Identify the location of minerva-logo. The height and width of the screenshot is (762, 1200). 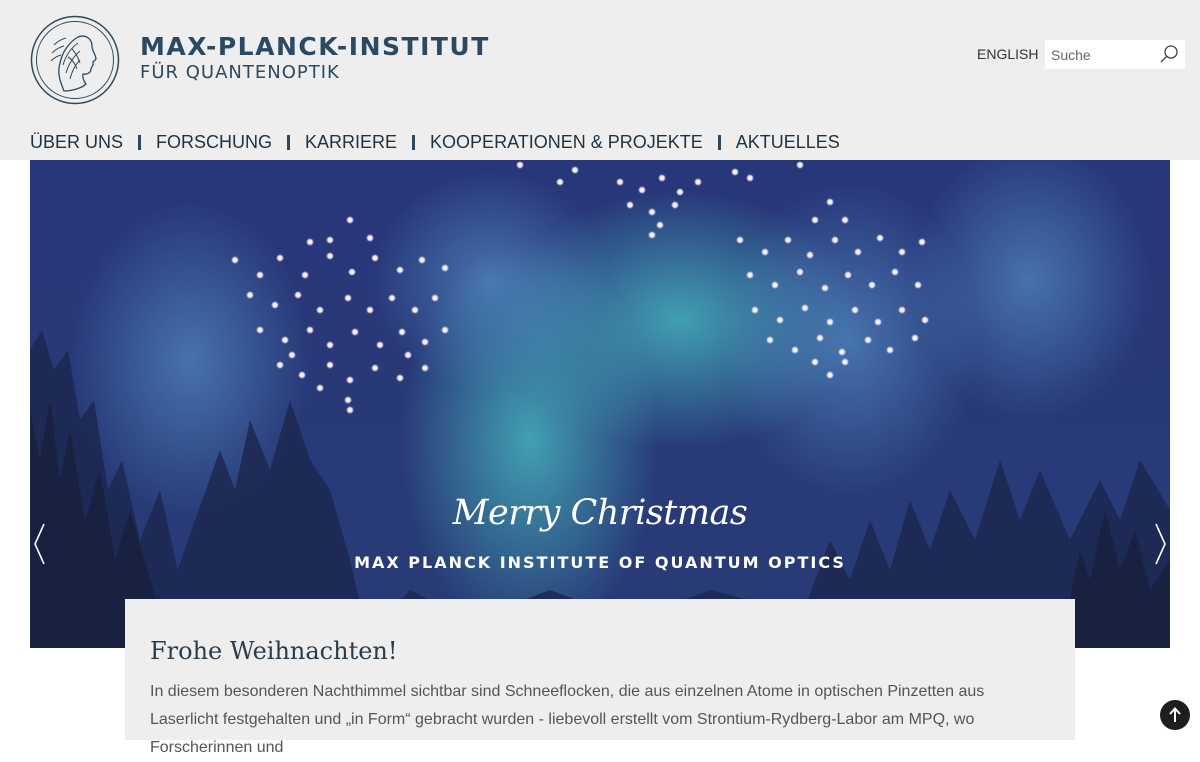
(75, 60).